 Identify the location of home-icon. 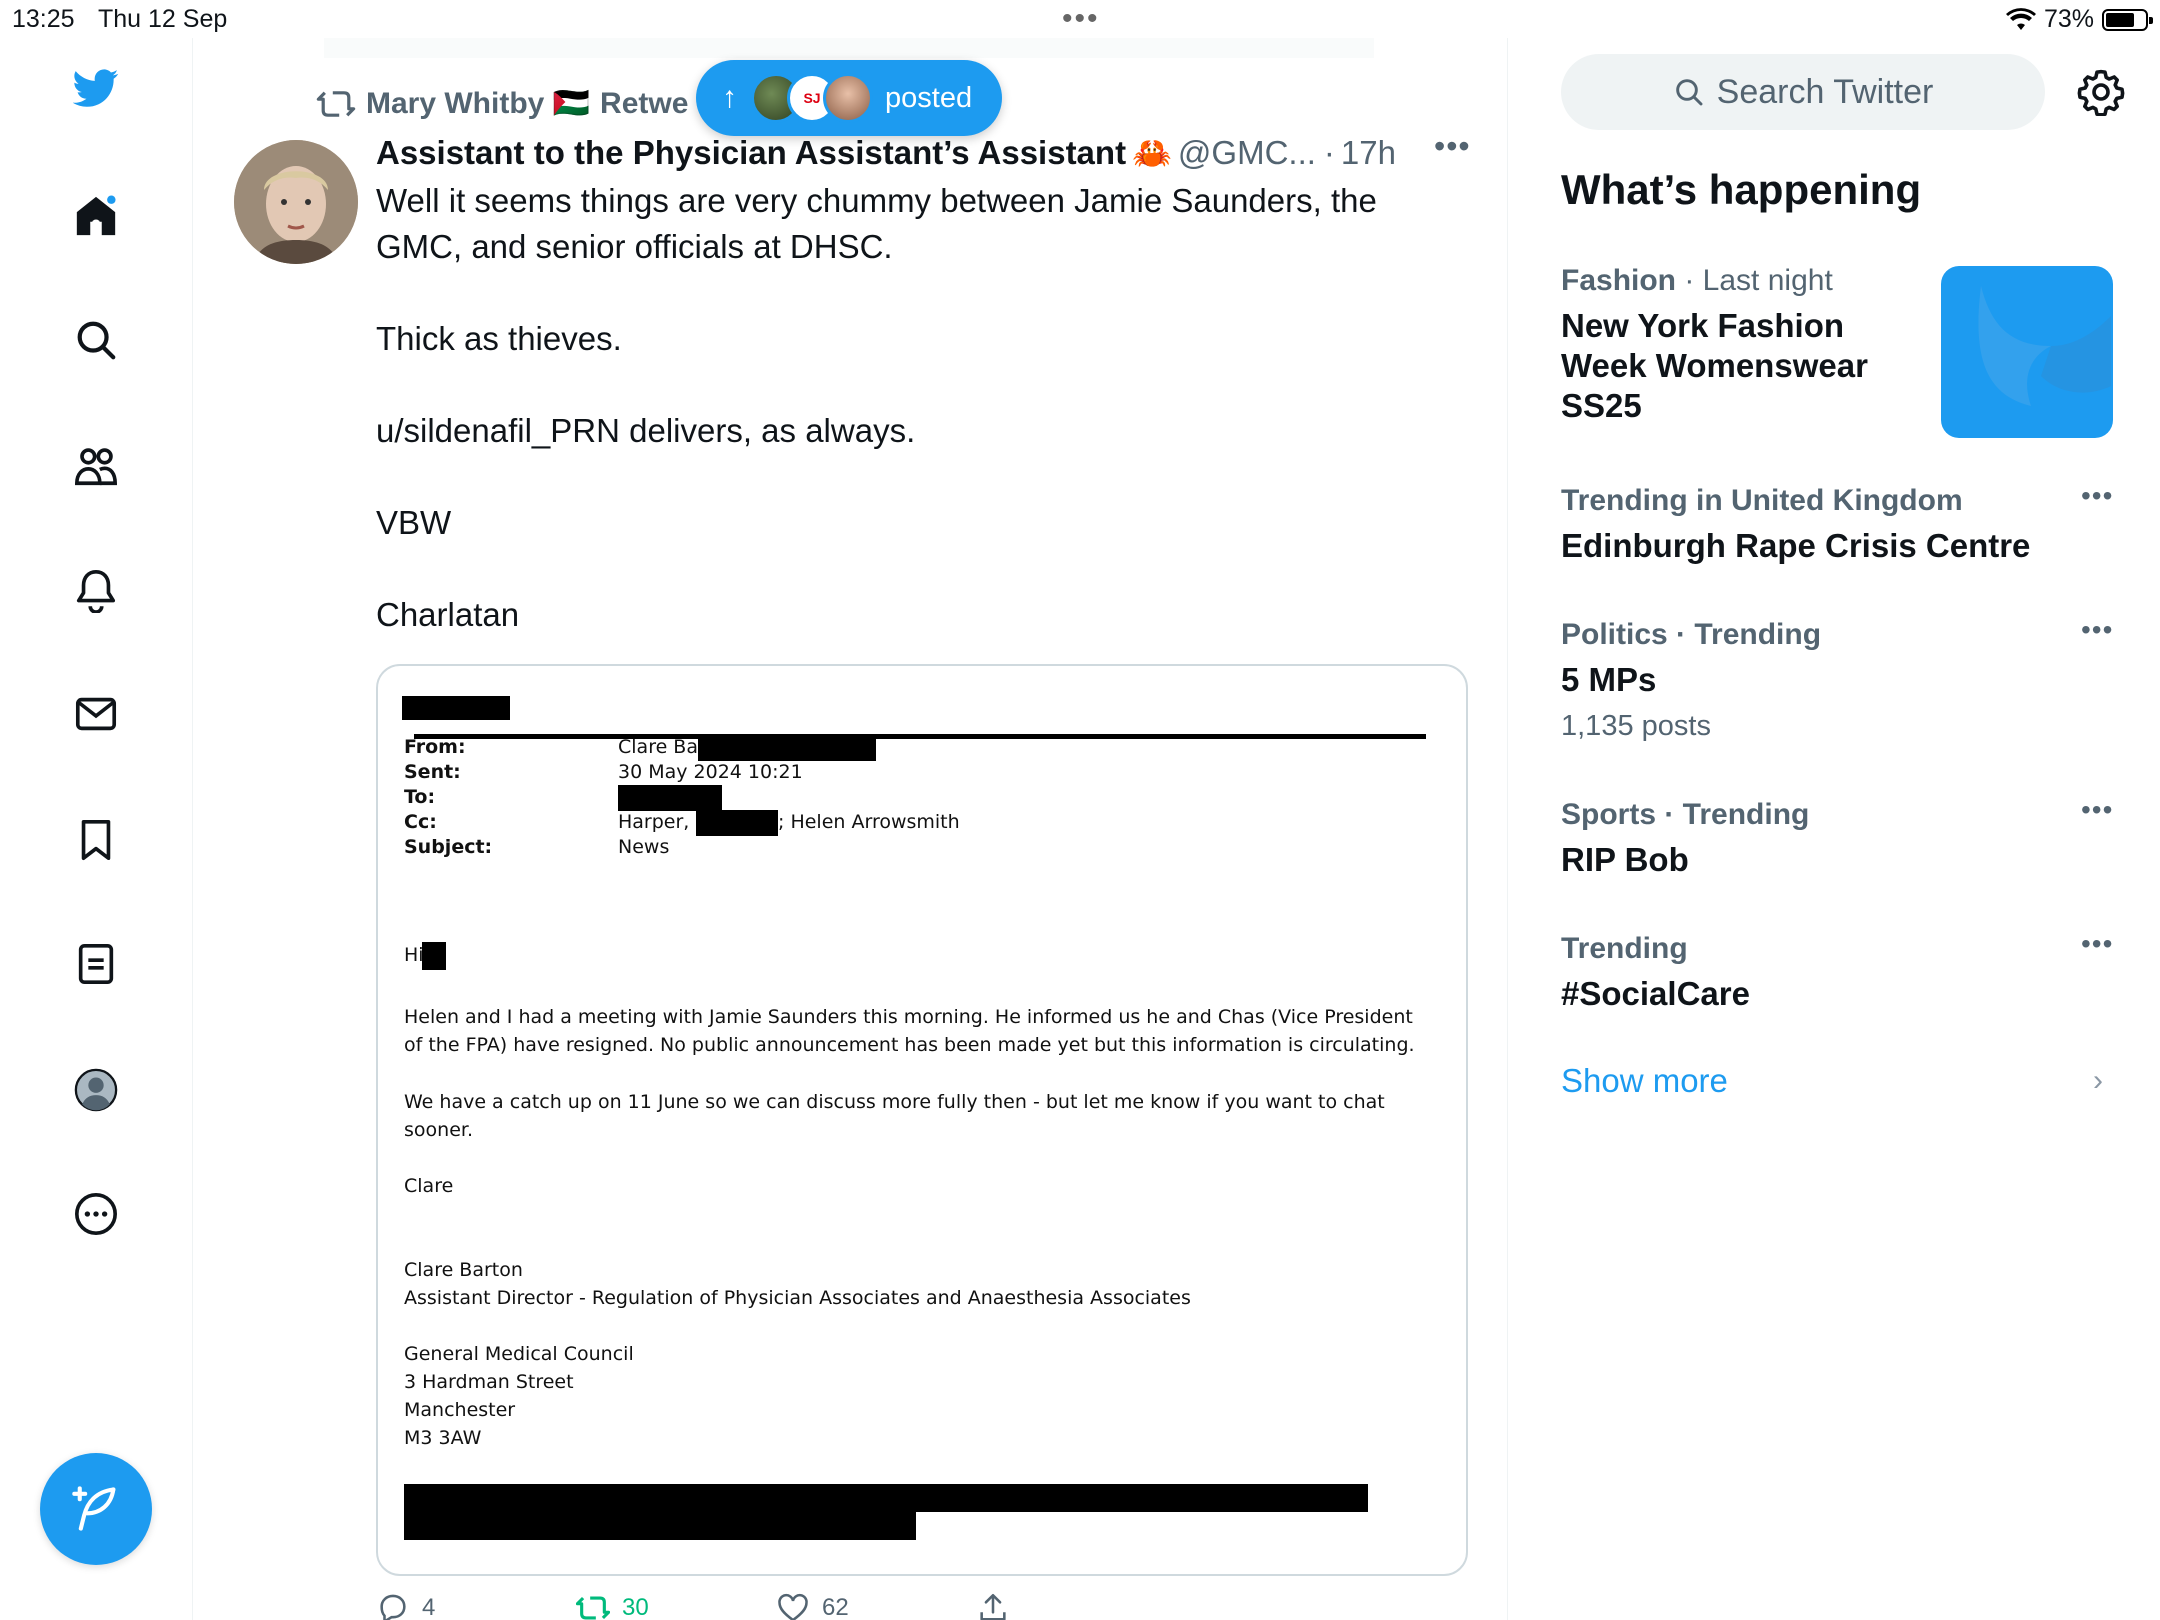
(96, 215).